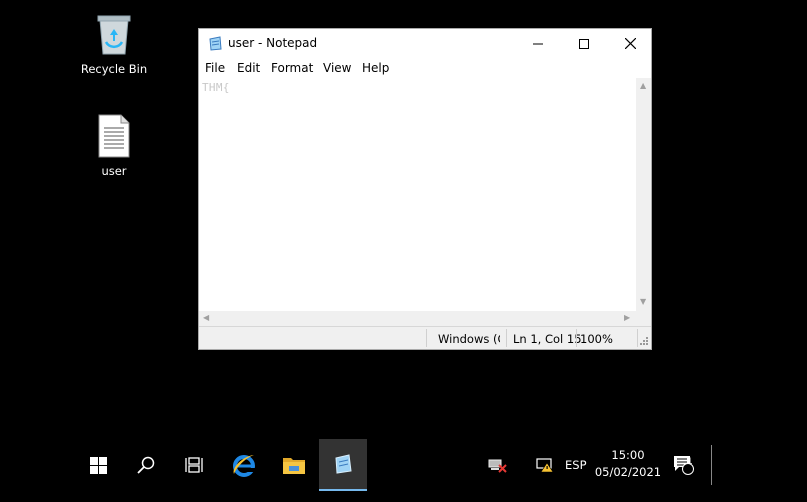 The width and height of the screenshot is (807, 502). I want to click on recycle-bin-icon, so click(114, 35).